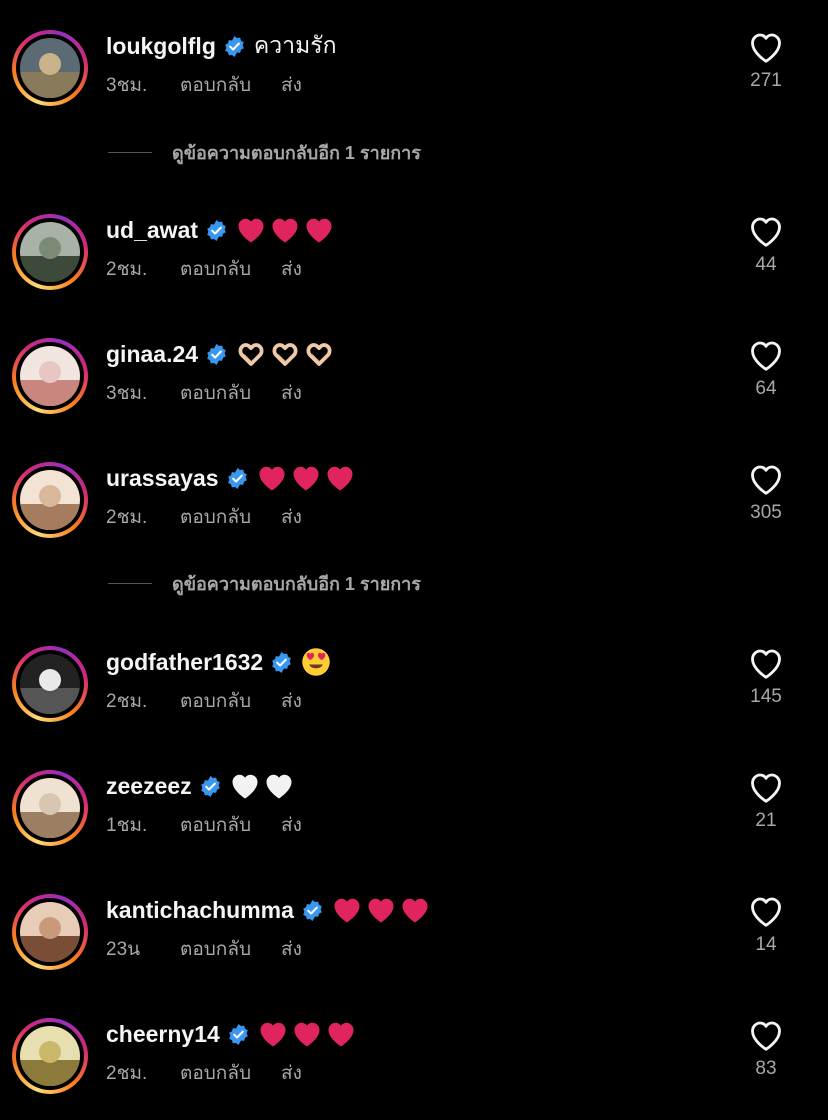  I want to click on comment-row: cheerny14 2ชม. ตอบกลับ ส่ง 83, so click(414, 1068).